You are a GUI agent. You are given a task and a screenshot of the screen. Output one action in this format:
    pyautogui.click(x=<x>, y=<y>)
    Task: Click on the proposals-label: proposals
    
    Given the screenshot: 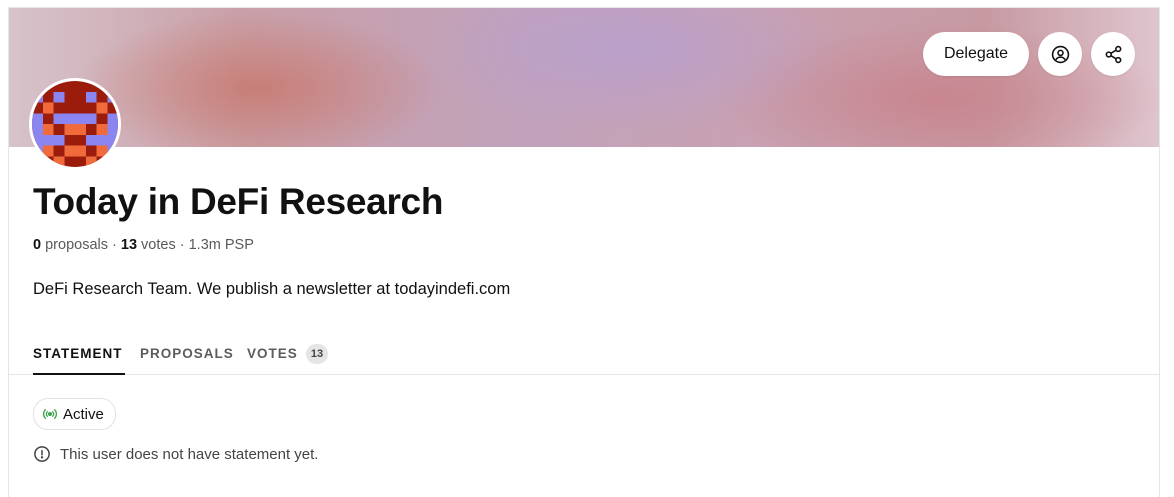 What is the action you would take?
    pyautogui.click(x=76, y=245)
    